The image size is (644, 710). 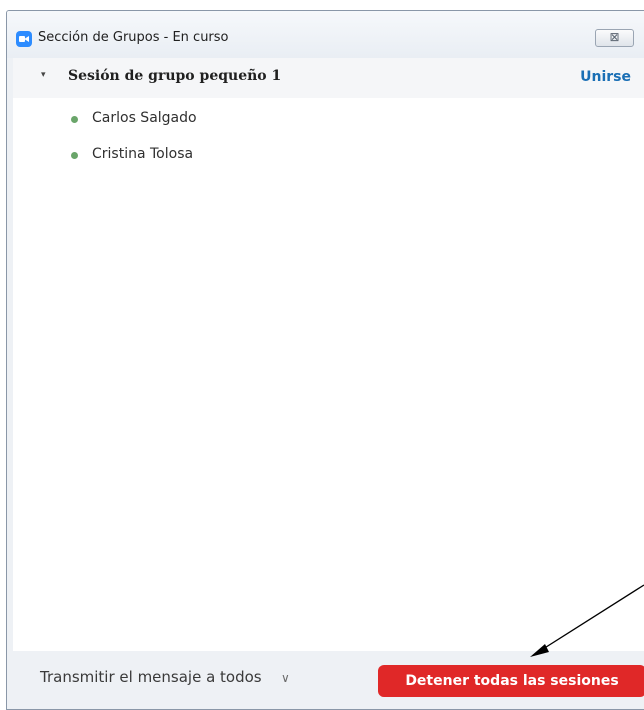 What do you see at coordinates (285, 678) in the screenshot?
I see `chevron-down-icon: ∨` at bounding box center [285, 678].